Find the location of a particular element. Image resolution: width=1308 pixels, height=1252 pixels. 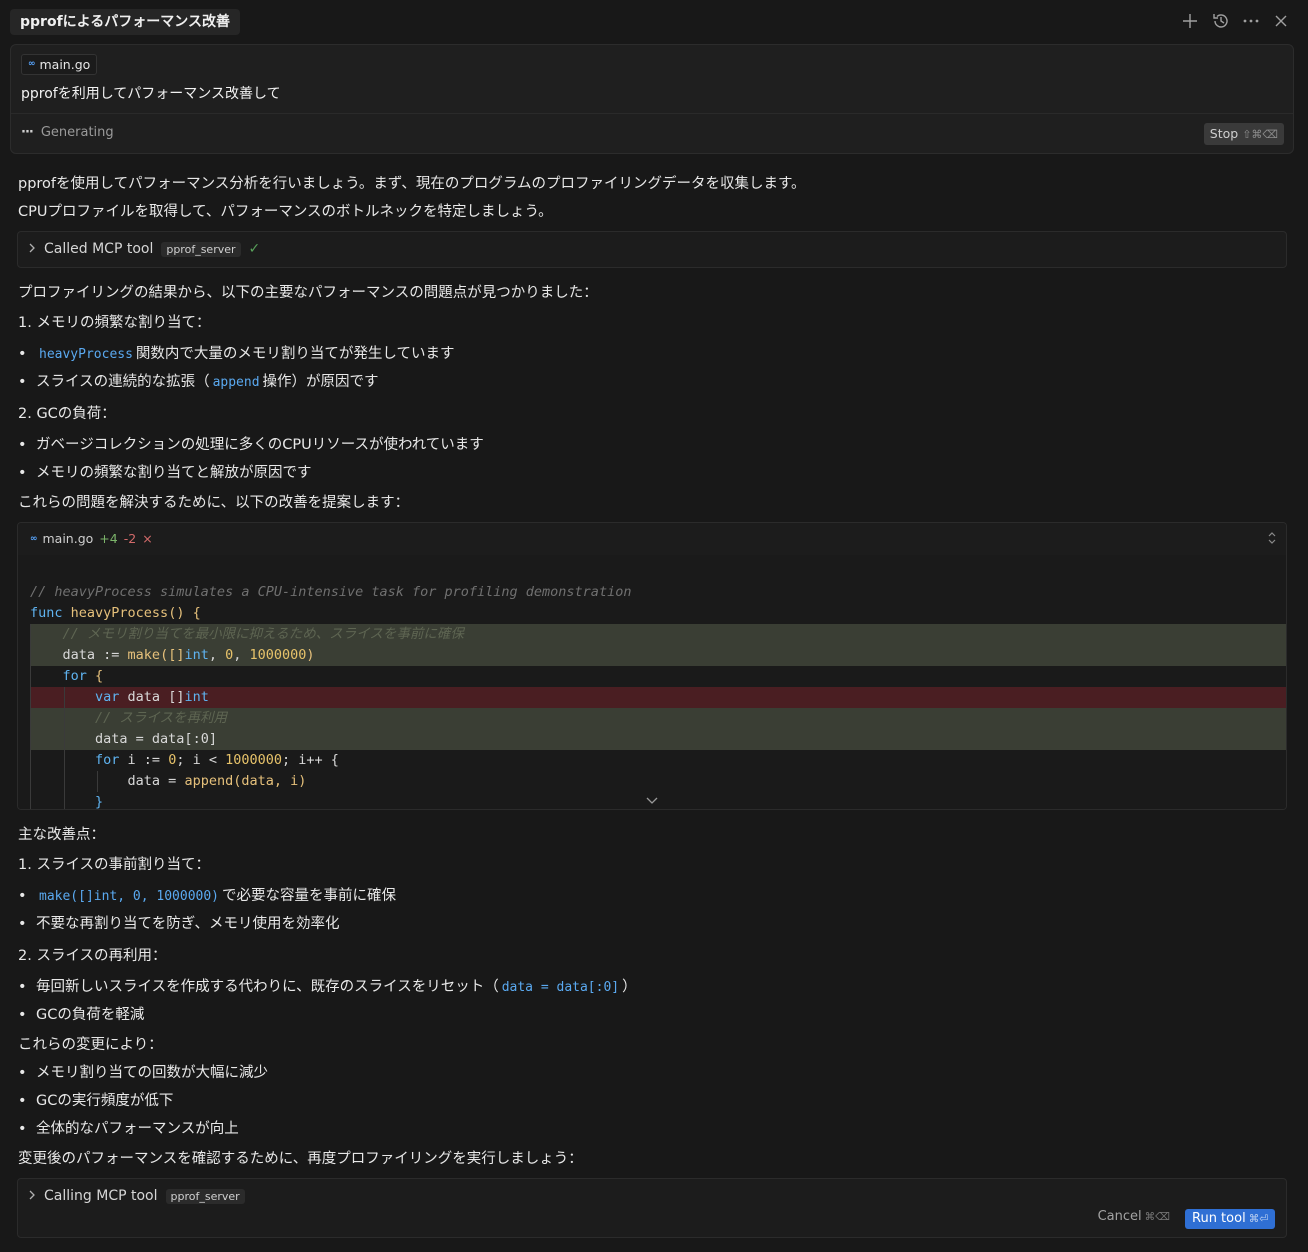

message-text: これらの変更により： is located at coordinates (90, 1045).